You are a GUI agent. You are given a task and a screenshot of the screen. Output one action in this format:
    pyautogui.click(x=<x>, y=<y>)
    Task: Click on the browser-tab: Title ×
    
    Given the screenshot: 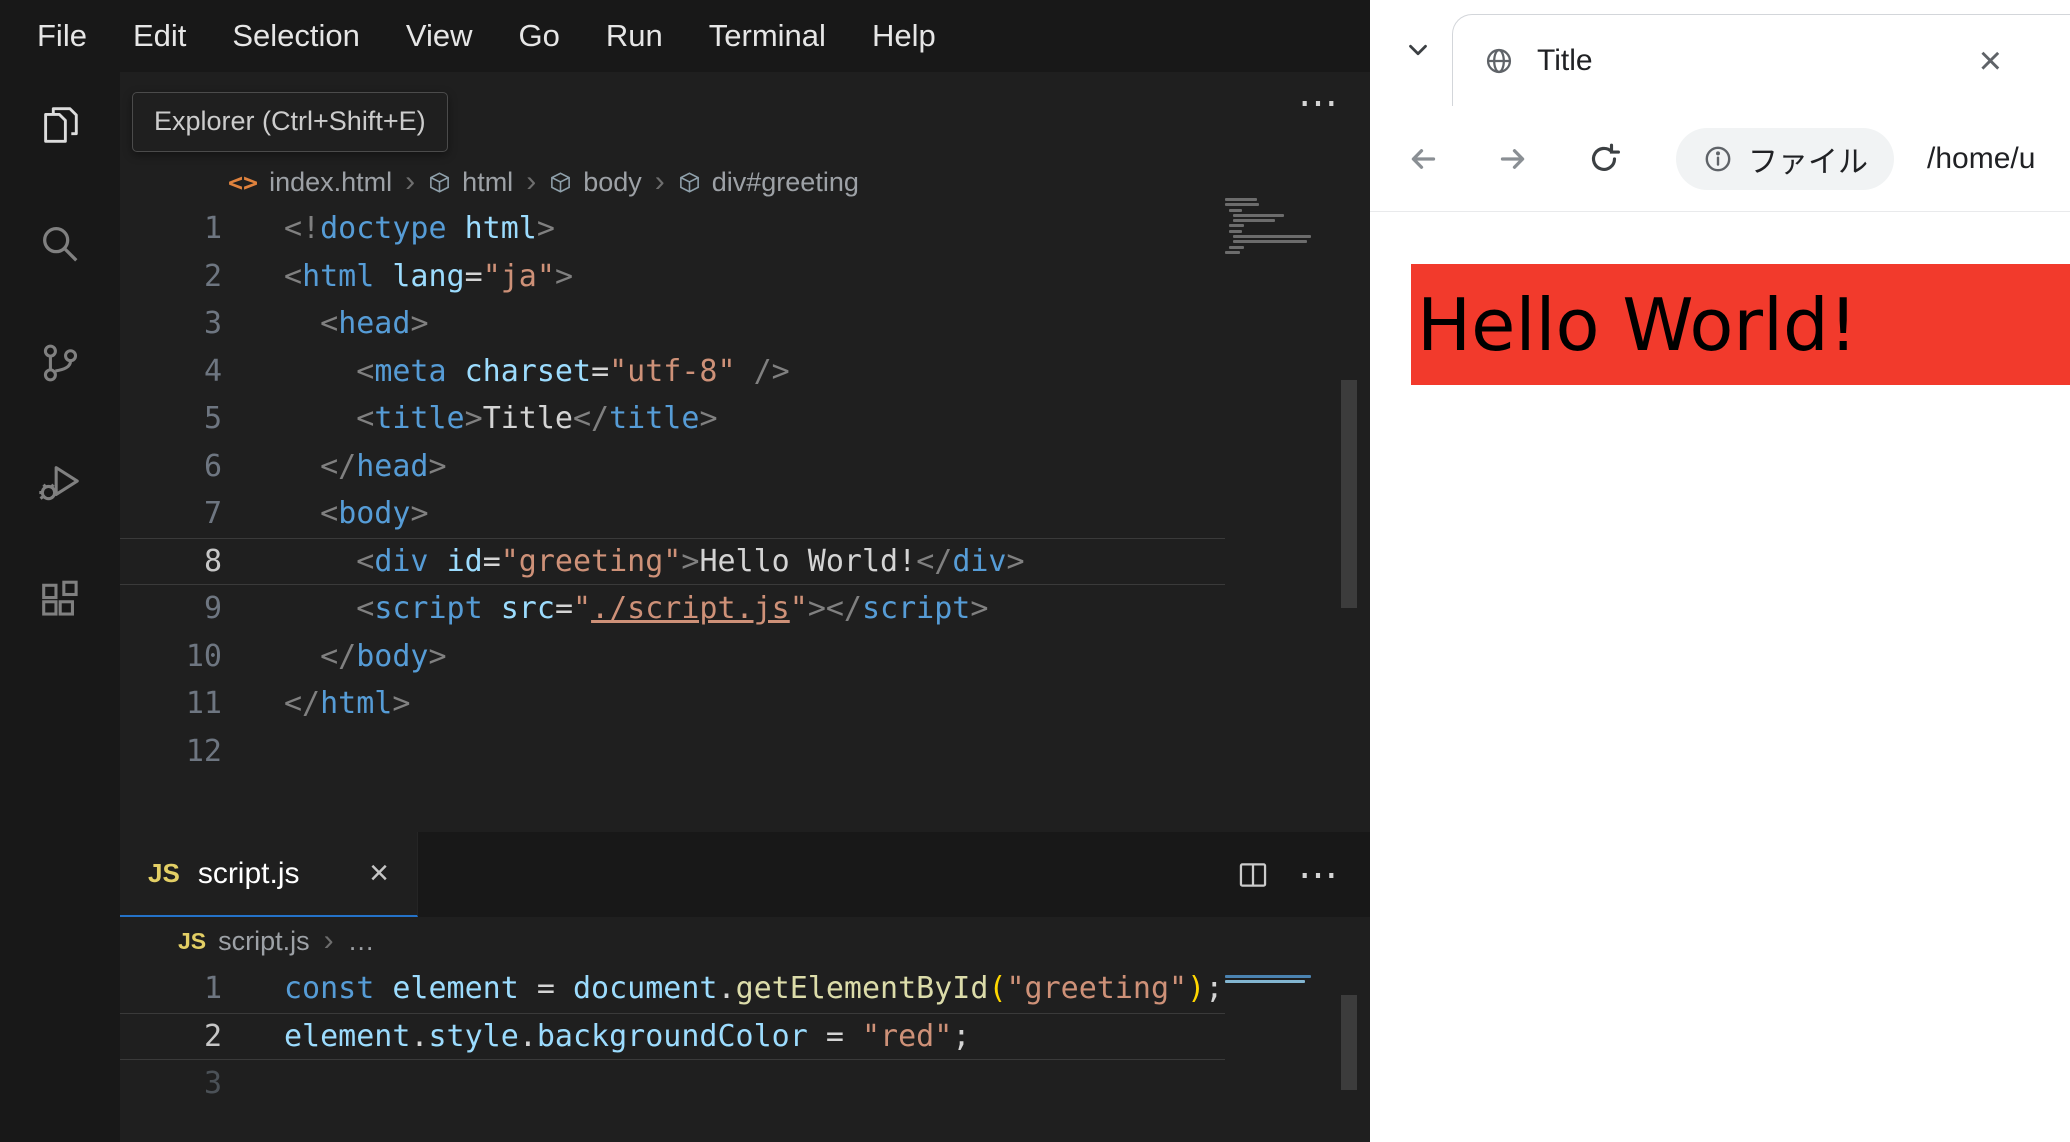 What is the action you would take?
    pyautogui.click(x=1761, y=60)
    